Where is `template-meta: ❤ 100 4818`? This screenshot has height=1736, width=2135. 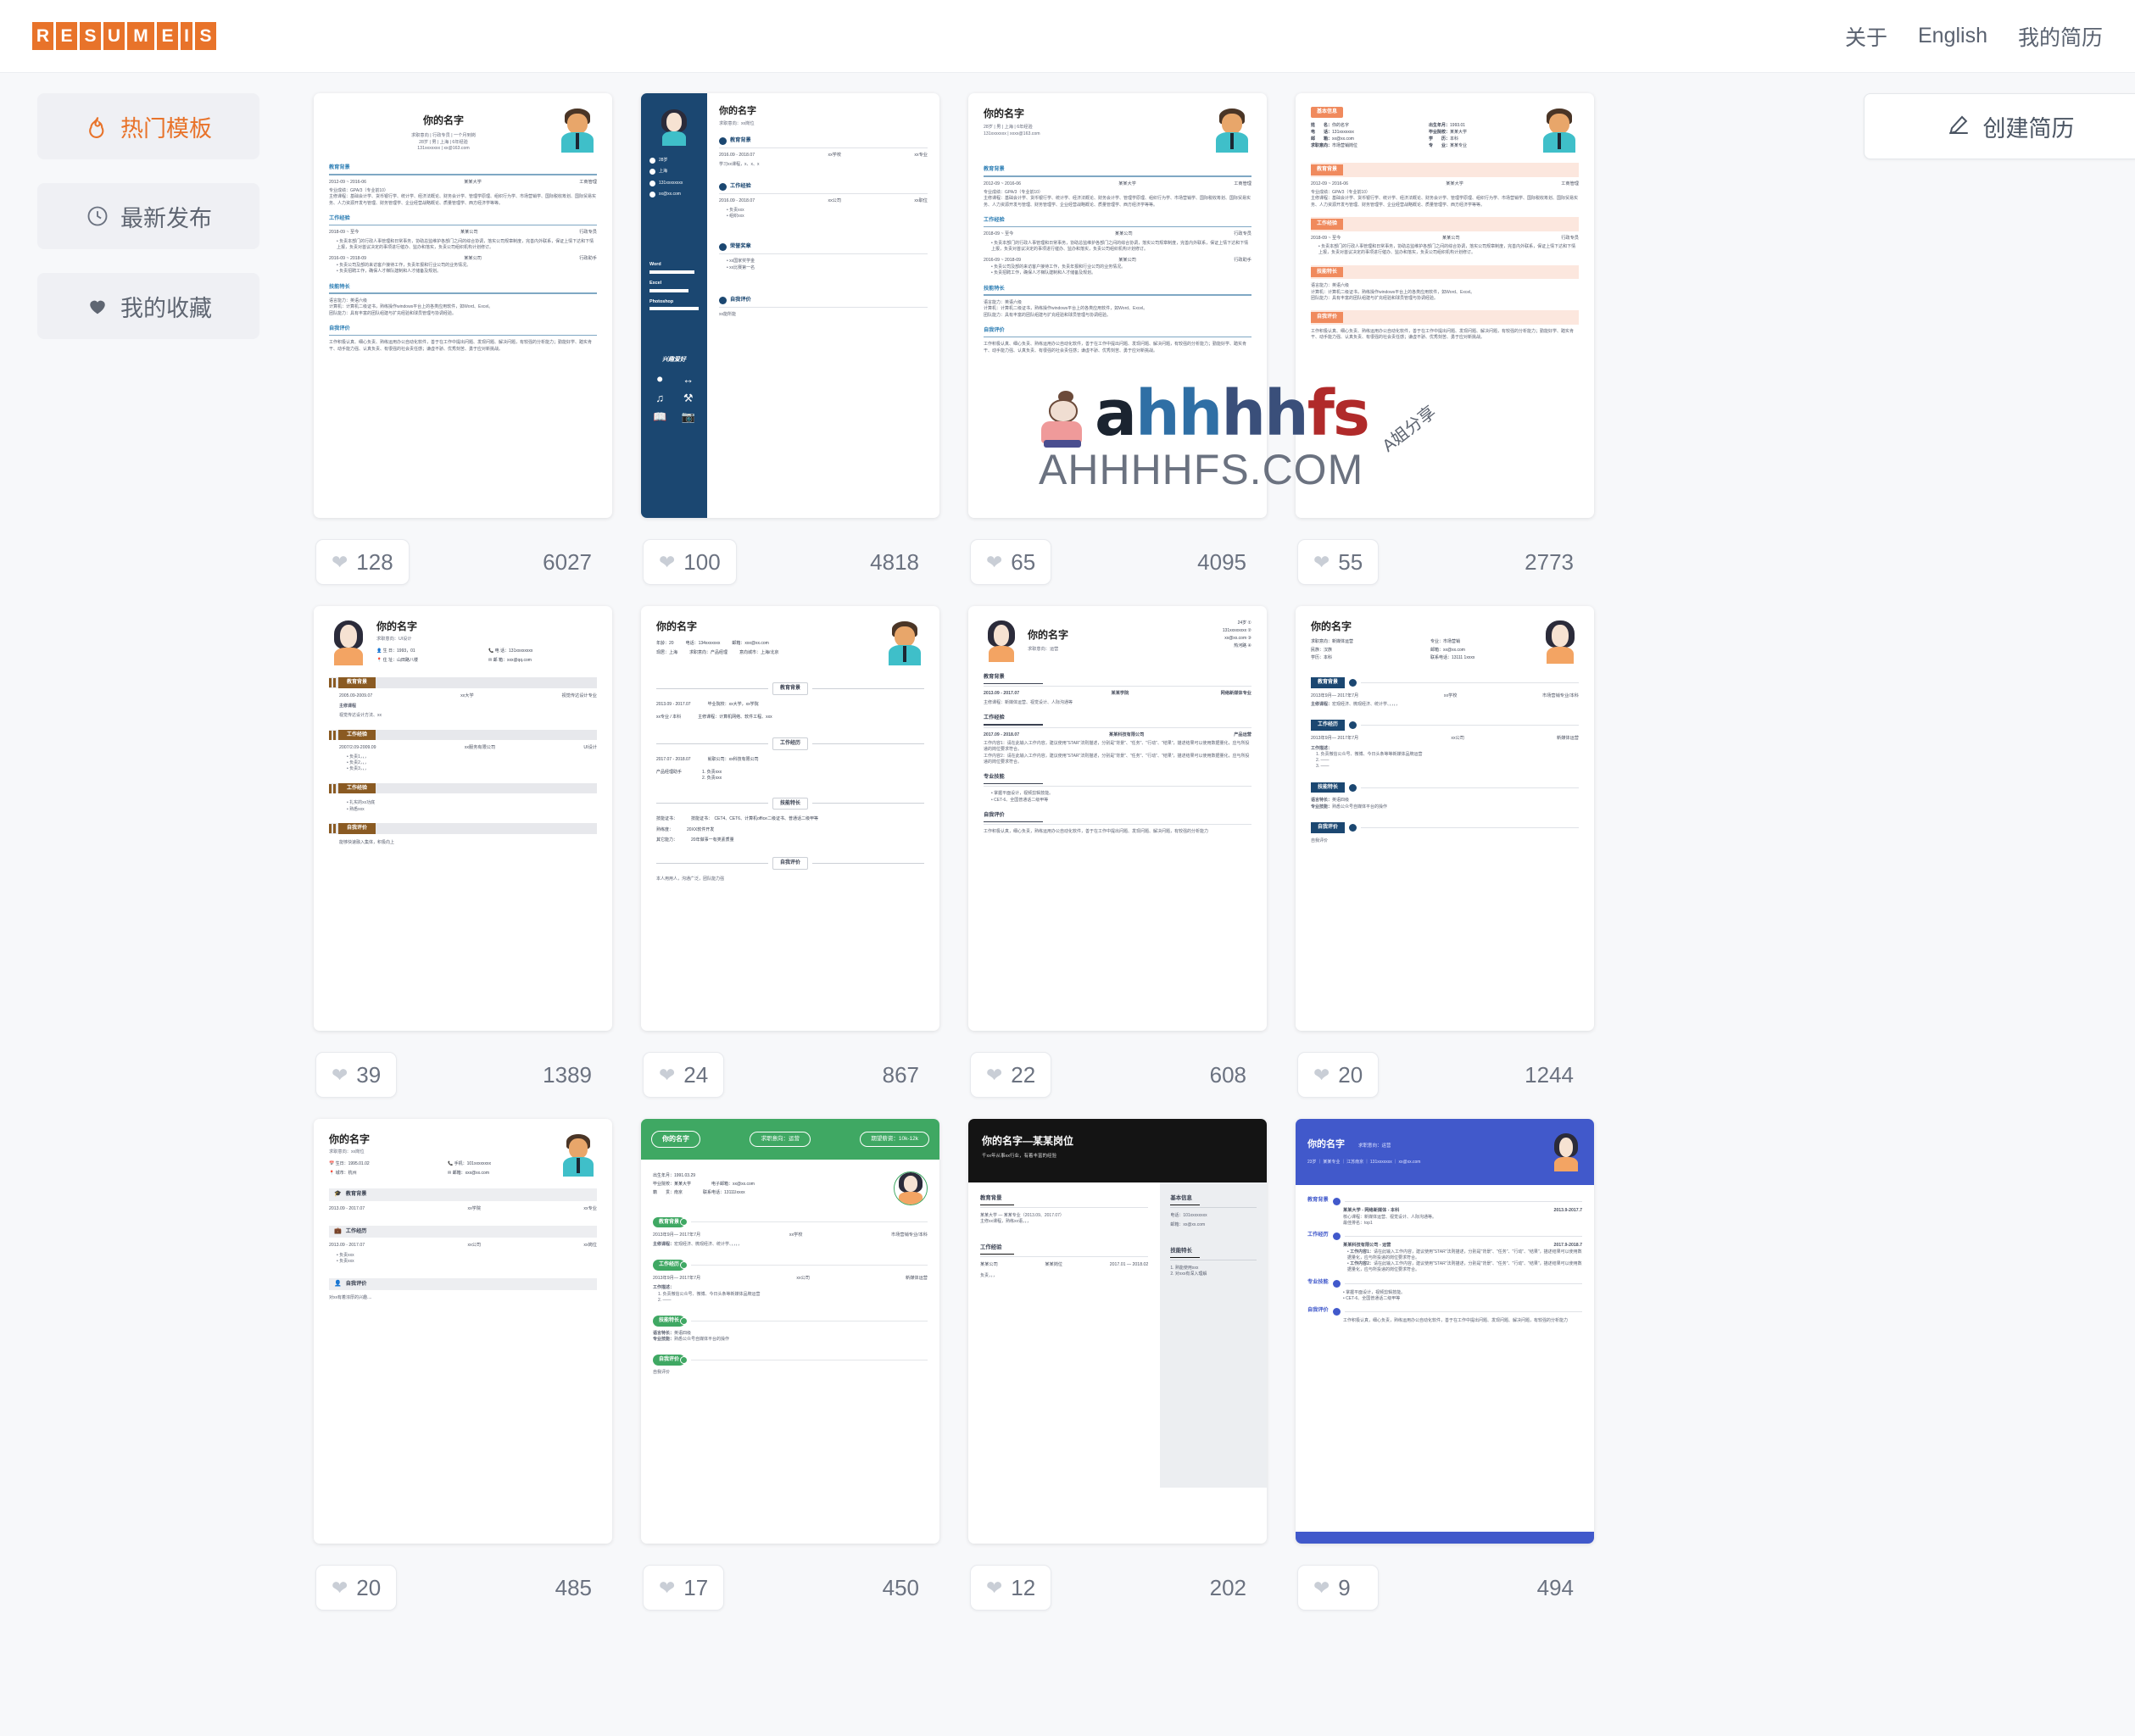 template-meta: ❤ 100 4818 is located at coordinates (790, 562).